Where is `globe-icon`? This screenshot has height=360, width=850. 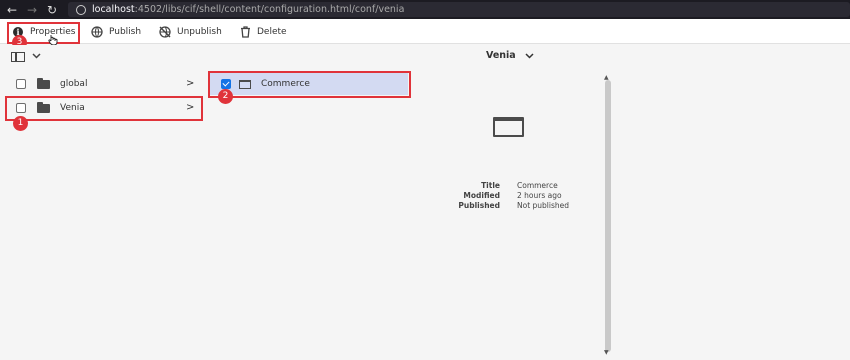
globe-icon is located at coordinates (97, 31).